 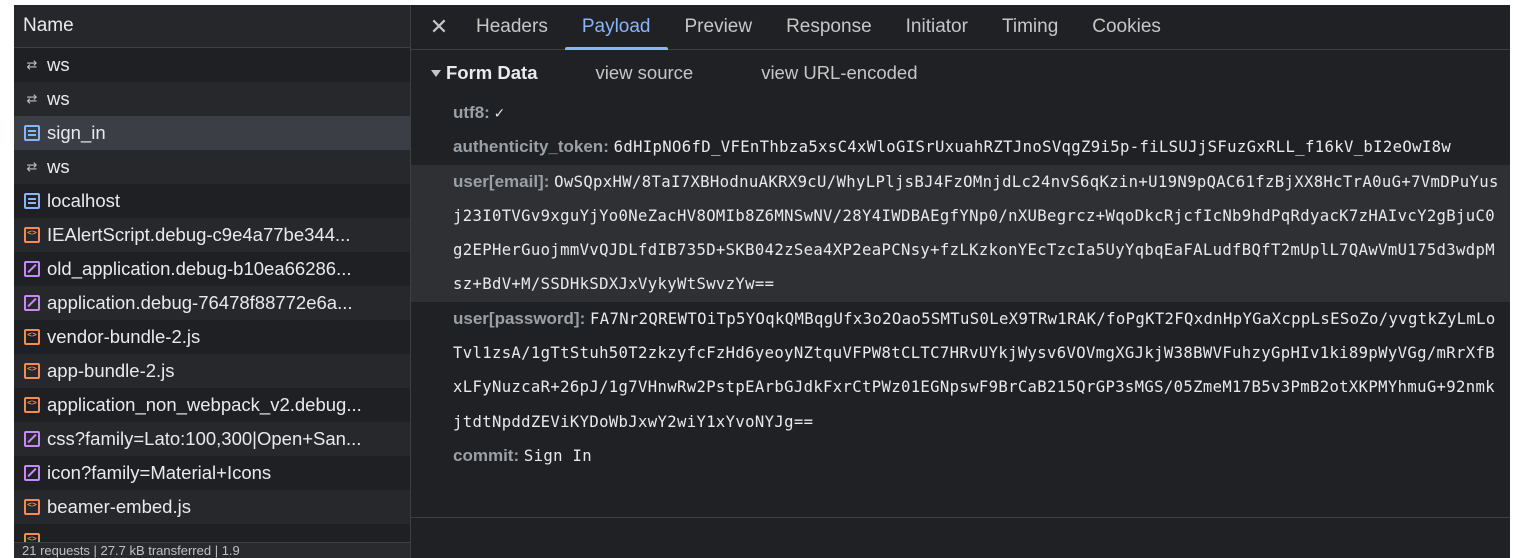 What do you see at coordinates (471, 112) in the screenshot?
I see `field-key: utf8:` at bounding box center [471, 112].